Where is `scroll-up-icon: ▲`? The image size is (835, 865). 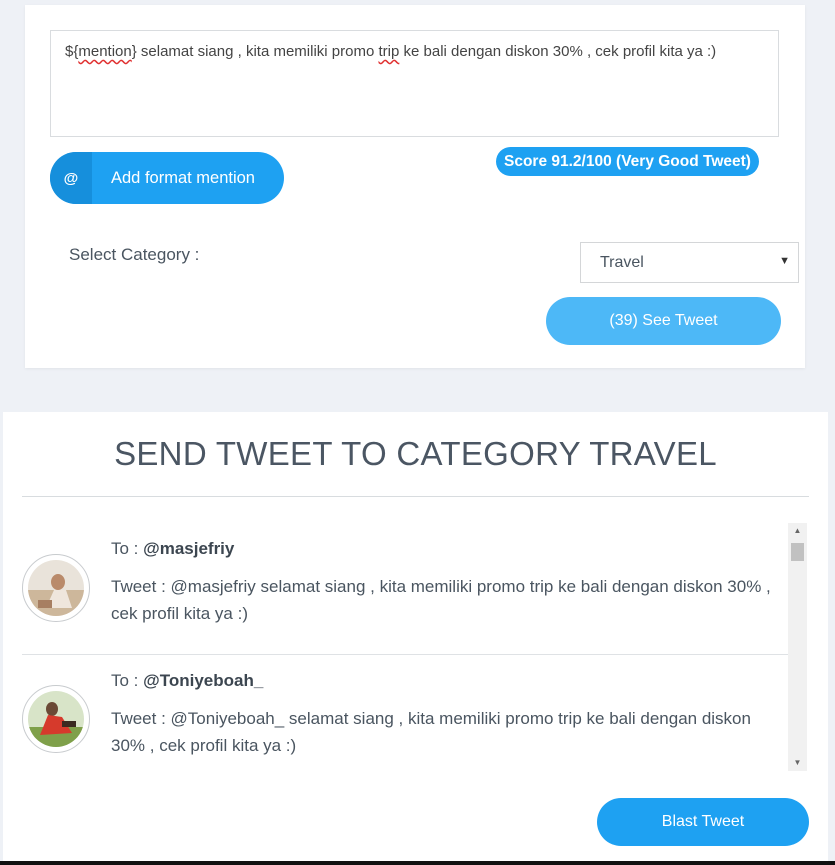 scroll-up-icon: ▲ is located at coordinates (797, 531).